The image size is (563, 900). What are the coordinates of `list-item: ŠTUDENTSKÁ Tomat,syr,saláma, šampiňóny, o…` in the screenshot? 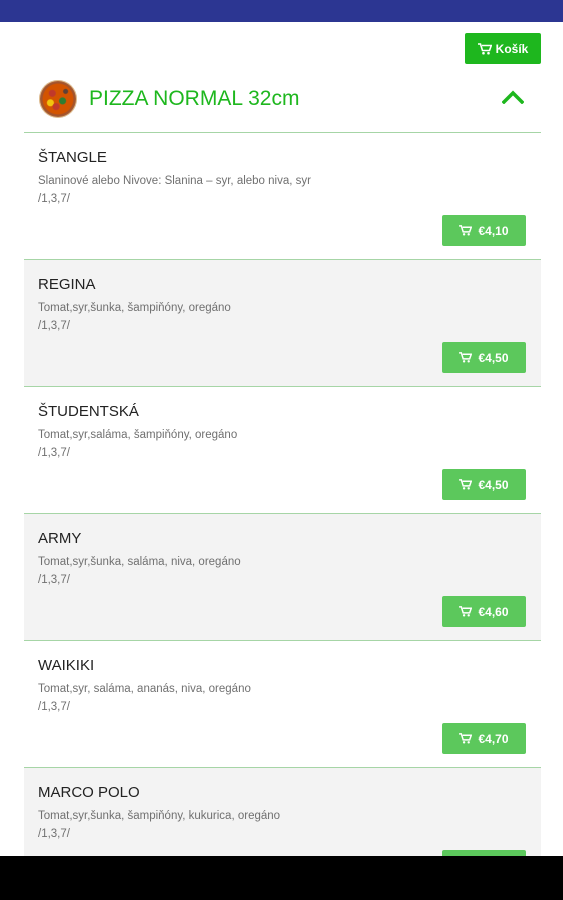 It's located at (282, 450).